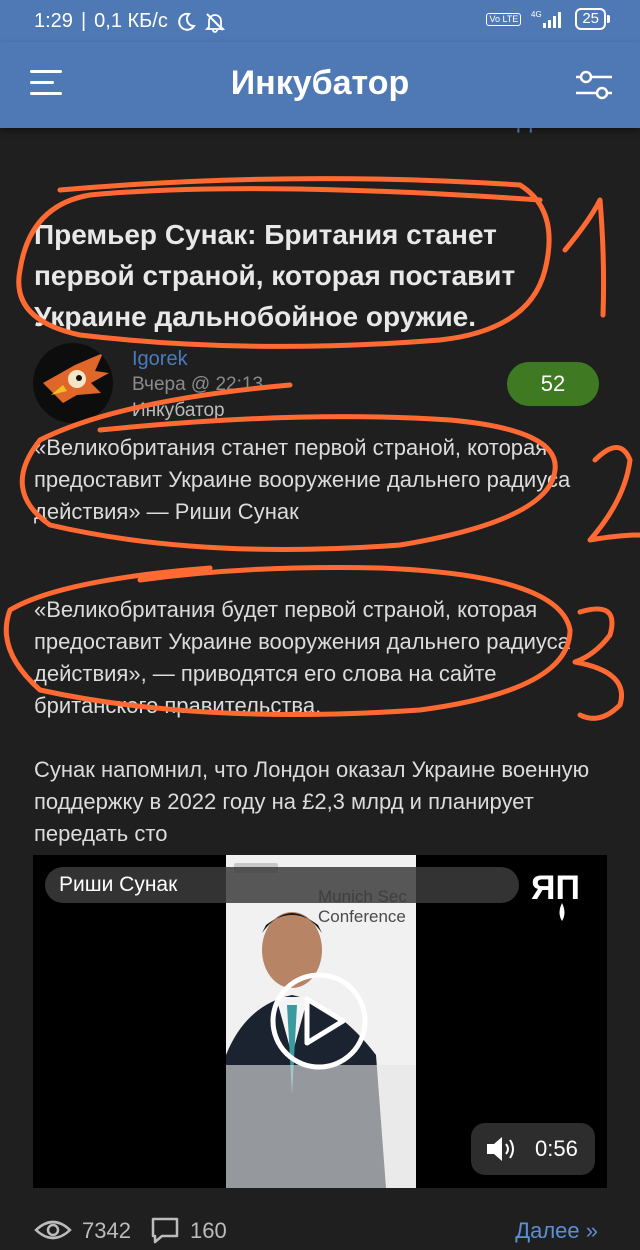  Describe the element at coordinates (556, 1231) in the screenshot. I see `more-link: Далее »` at that location.